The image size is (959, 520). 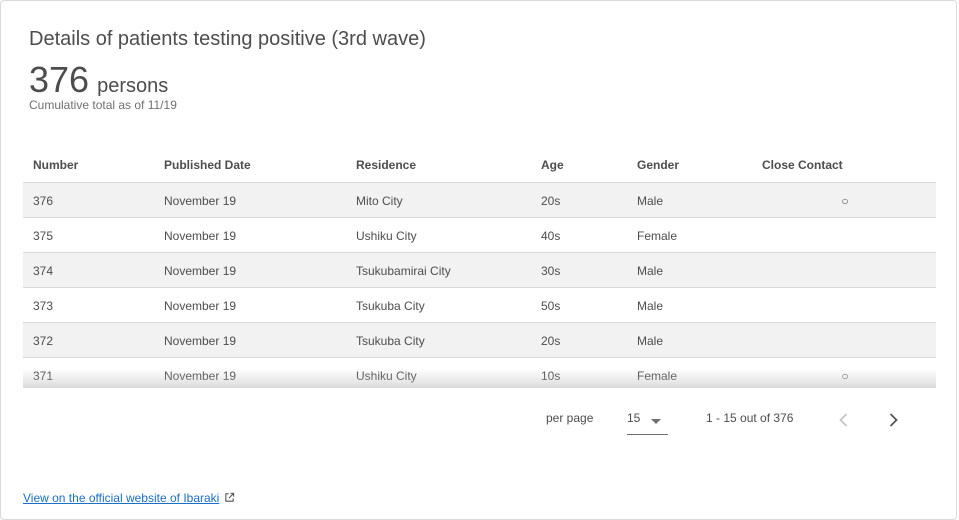 What do you see at coordinates (43, 236) in the screenshot?
I see `cell-number: 375` at bounding box center [43, 236].